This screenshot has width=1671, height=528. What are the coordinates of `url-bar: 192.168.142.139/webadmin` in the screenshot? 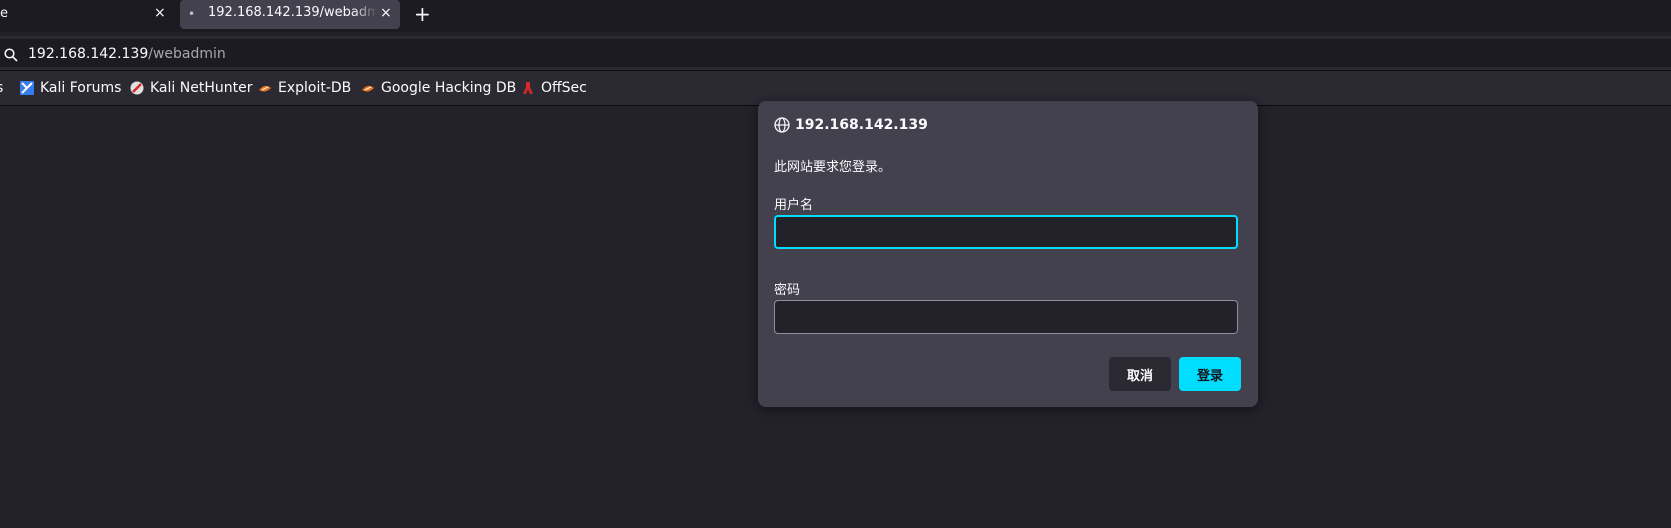 It's located at (835, 53).